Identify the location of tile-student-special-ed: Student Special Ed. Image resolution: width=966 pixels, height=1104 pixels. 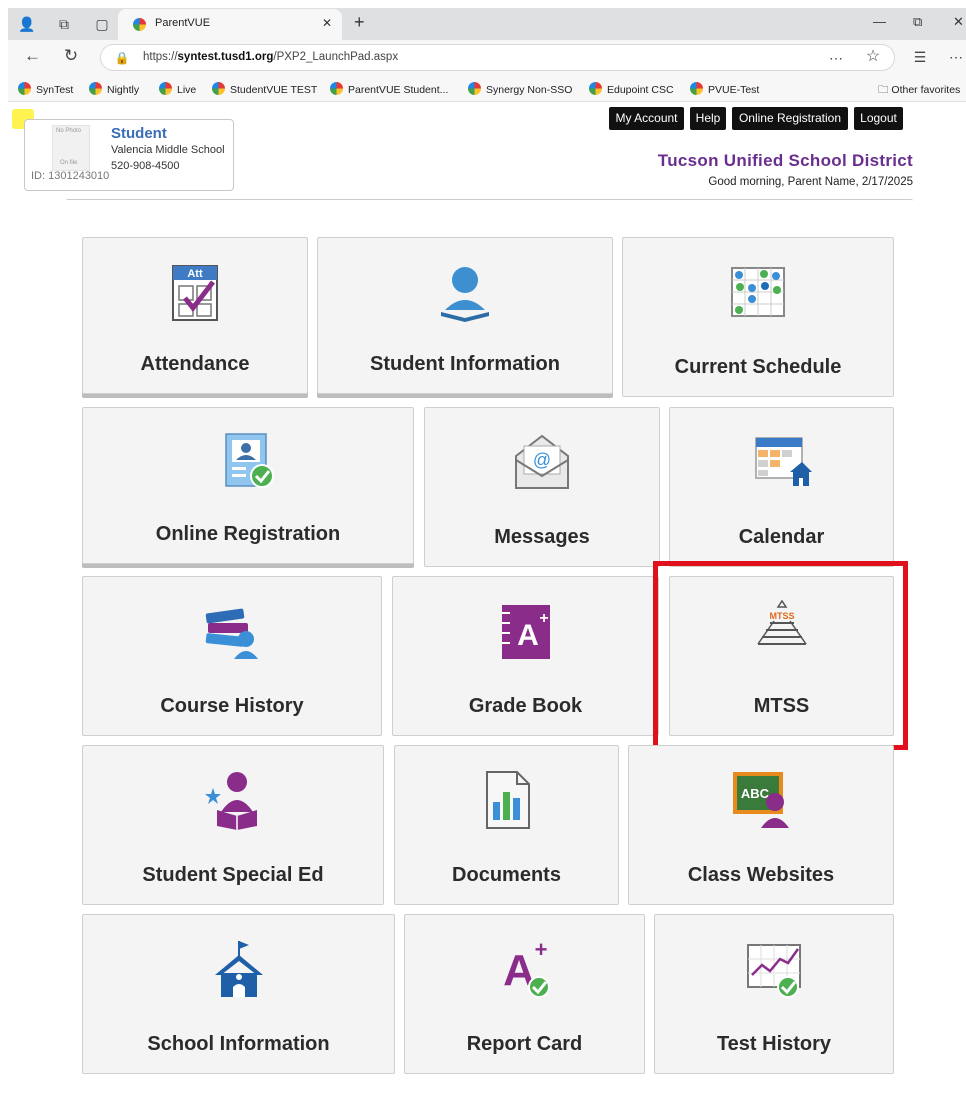
(233, 825).